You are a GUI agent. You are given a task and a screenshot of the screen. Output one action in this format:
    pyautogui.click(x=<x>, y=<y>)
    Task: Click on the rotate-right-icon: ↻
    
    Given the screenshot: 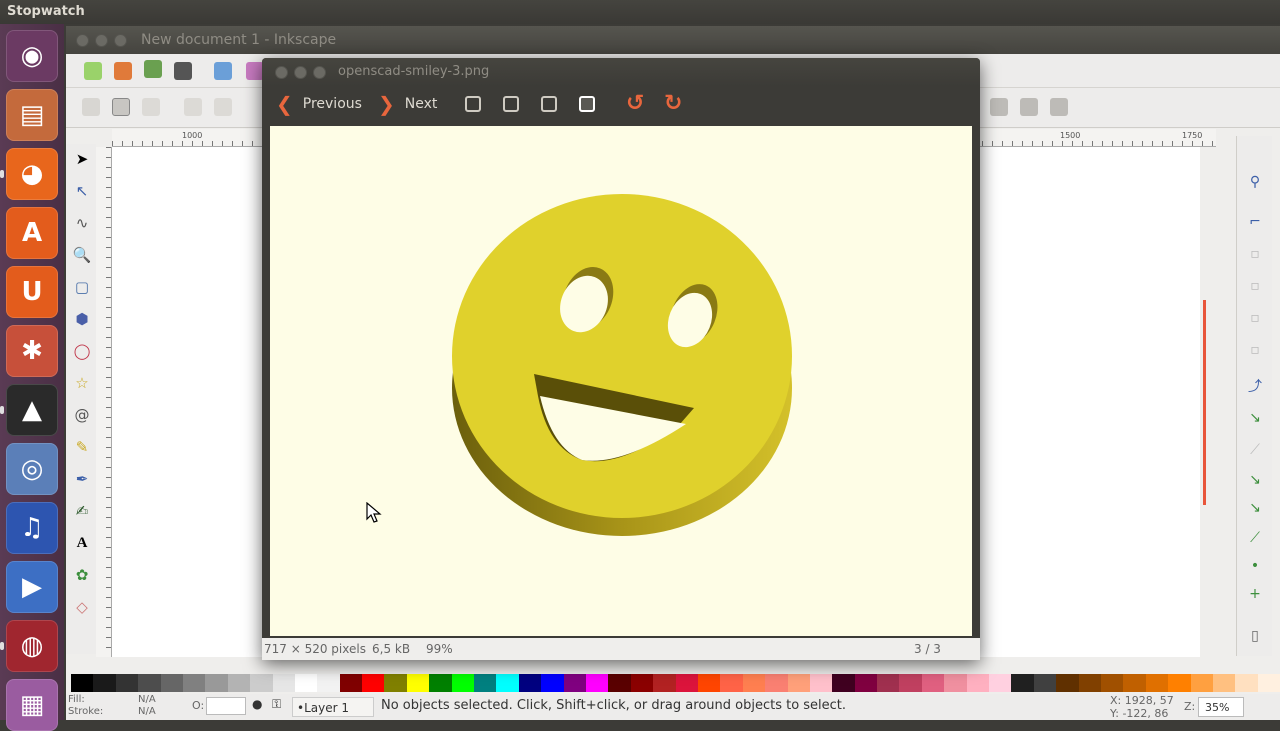 What is the action you would take?
    pyautogui.click(x=673, y=103)
    